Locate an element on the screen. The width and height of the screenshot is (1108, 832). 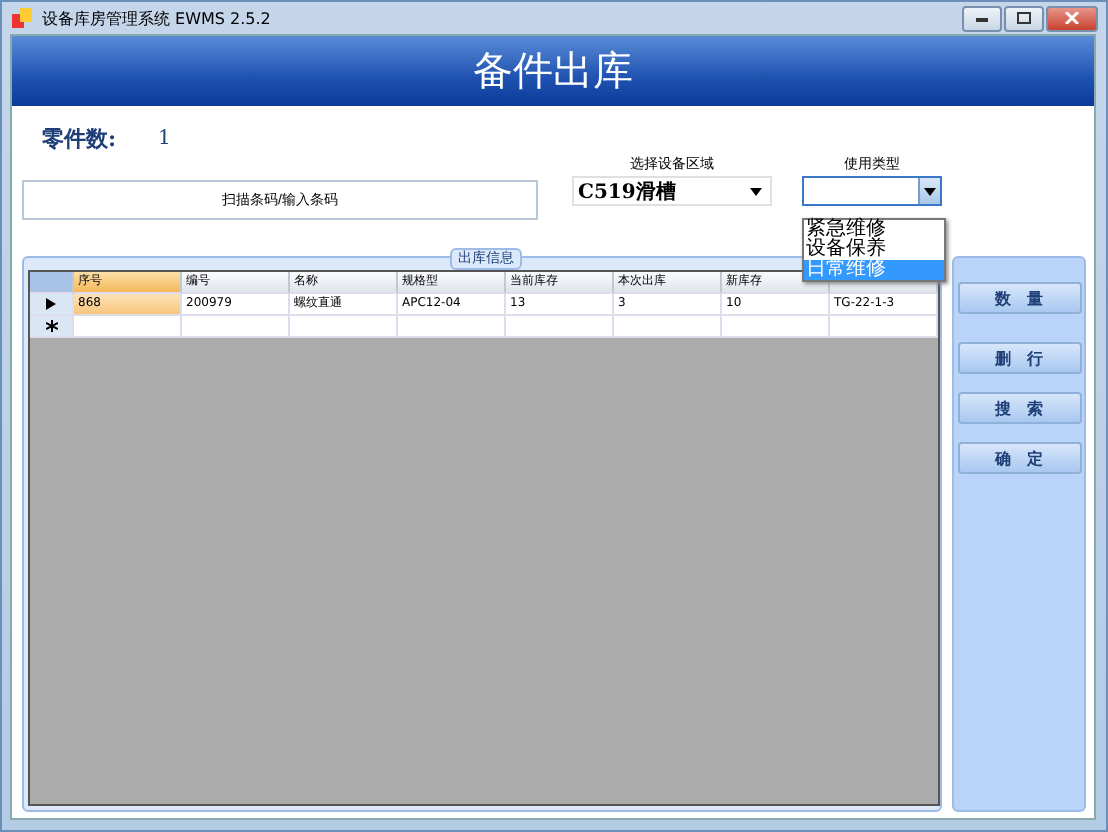
part-count-label: 零件数: is located at coordinates (80, 138).